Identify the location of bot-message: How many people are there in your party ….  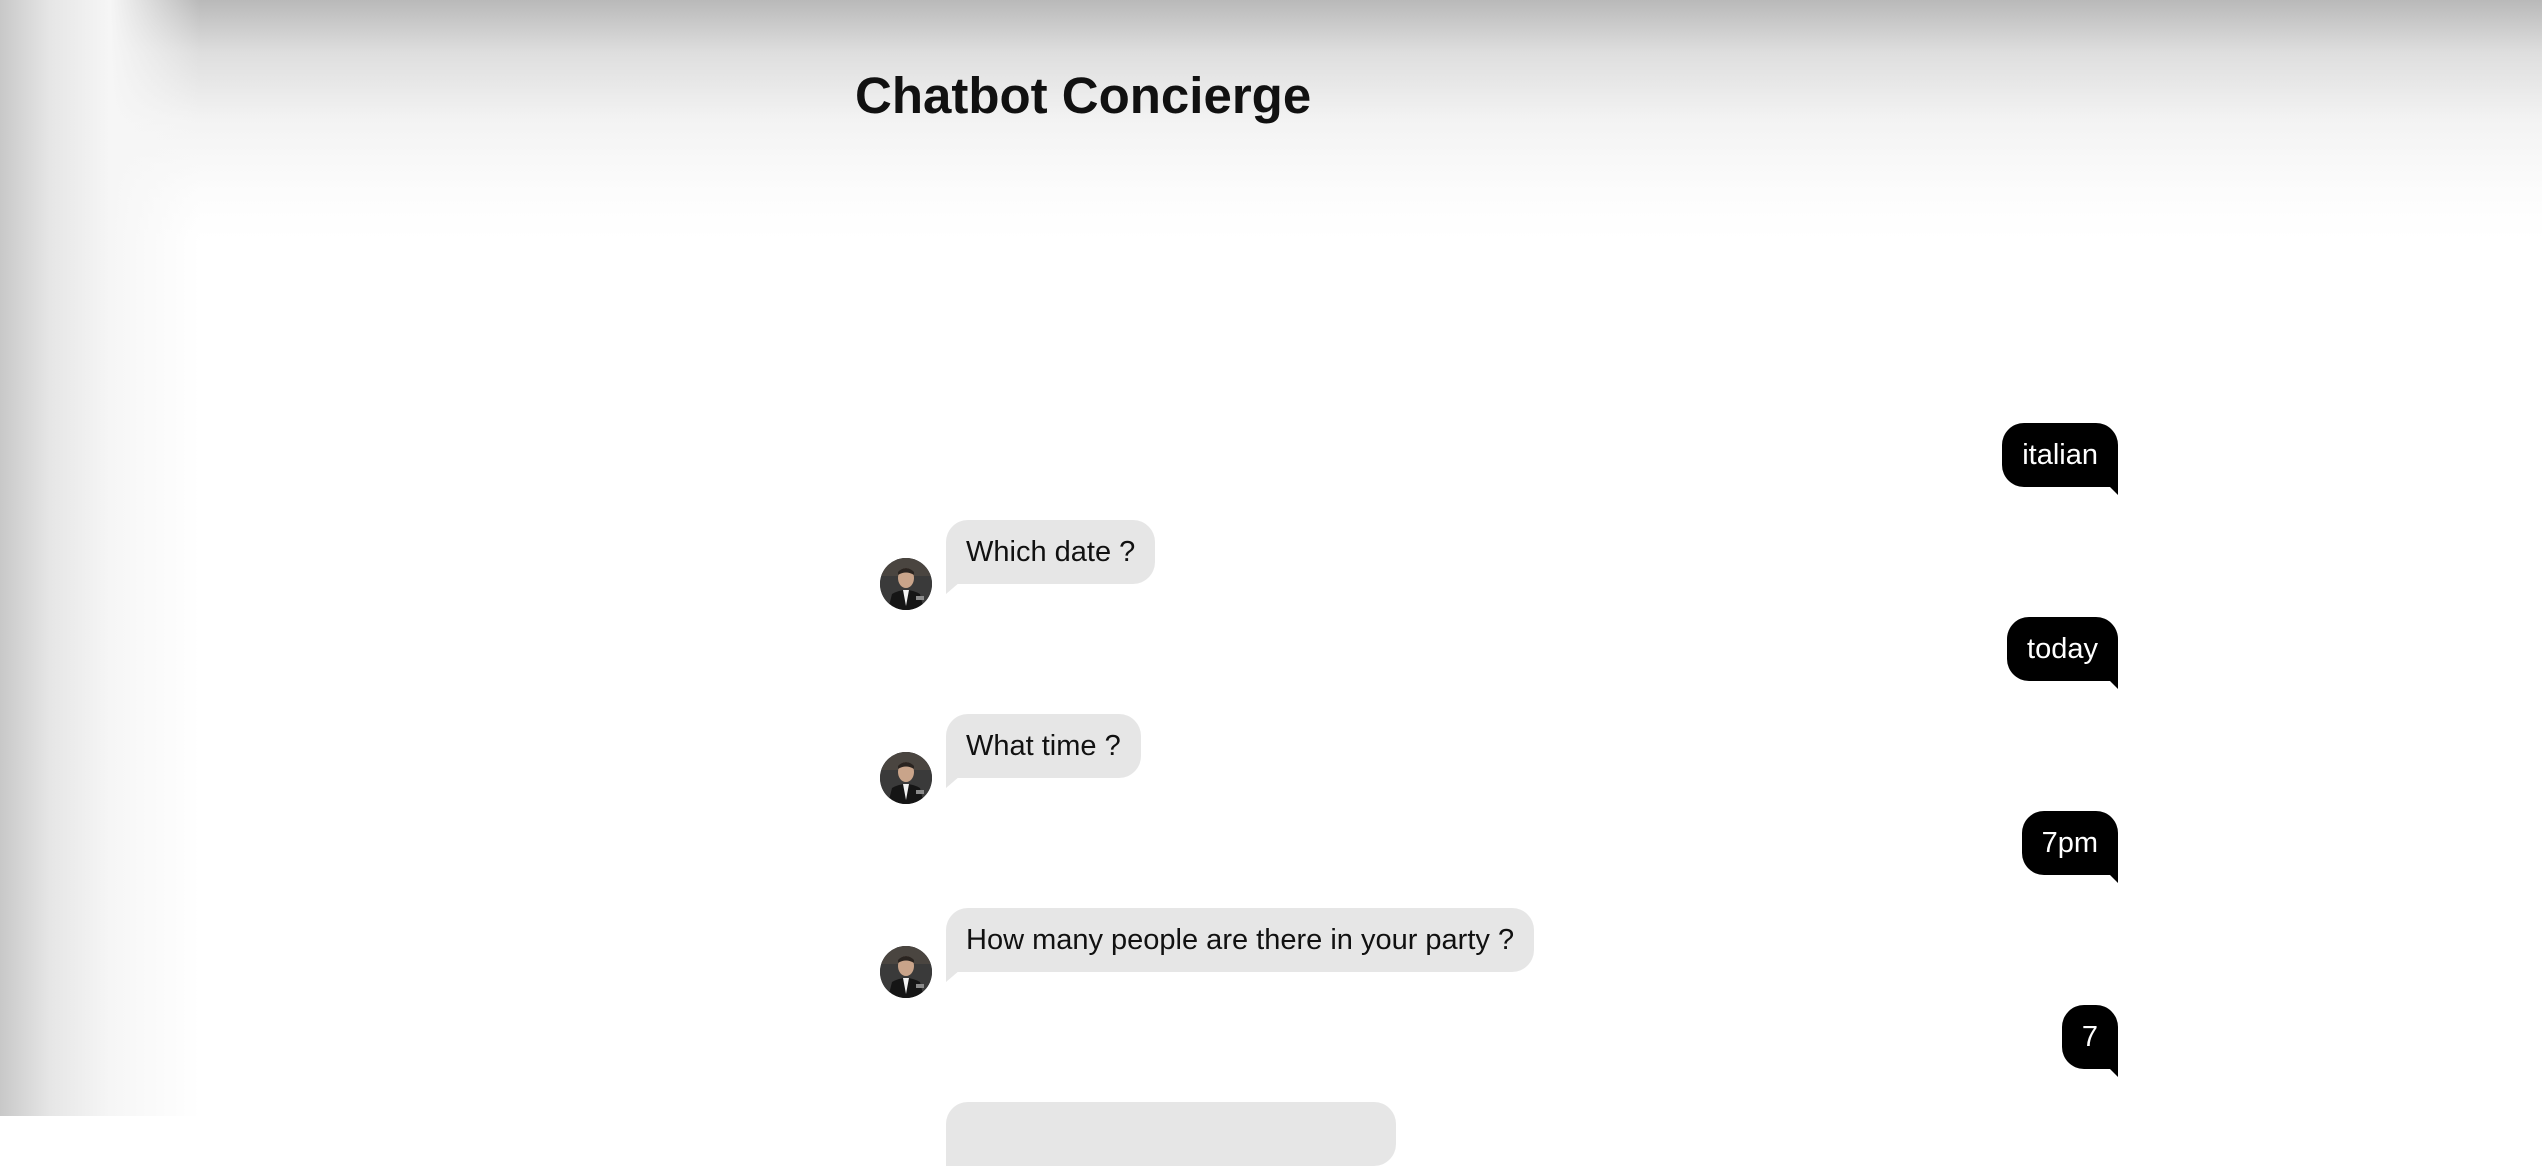
(1494, 953).